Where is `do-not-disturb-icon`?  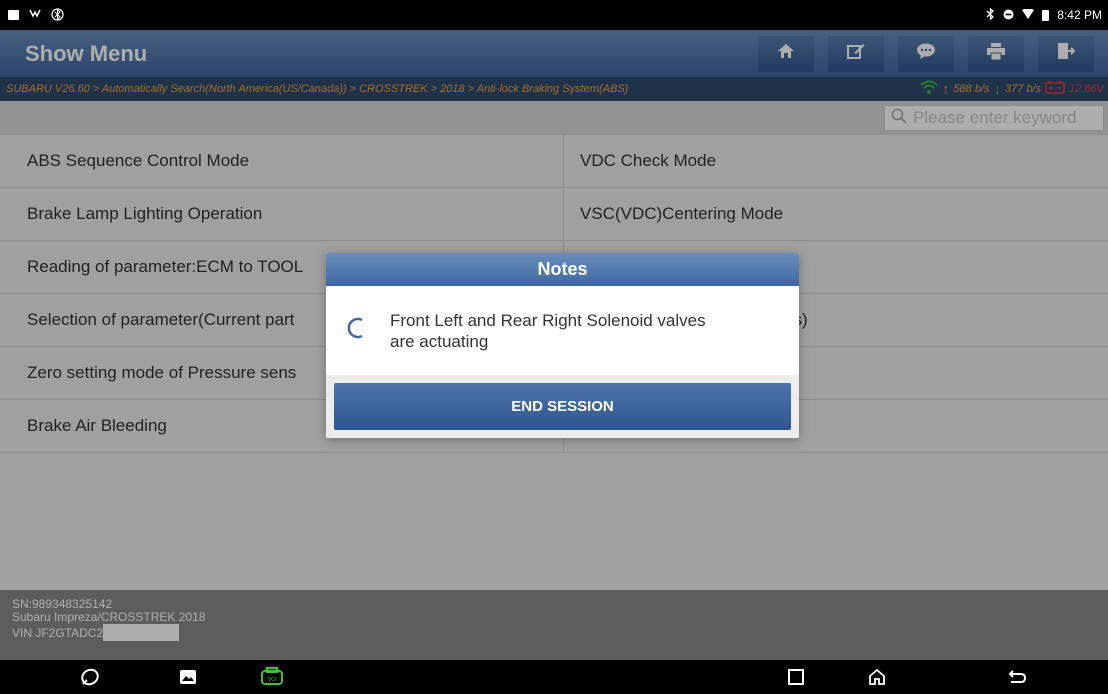 do-not-disturb-icon is located at coordinates (1008, 15).